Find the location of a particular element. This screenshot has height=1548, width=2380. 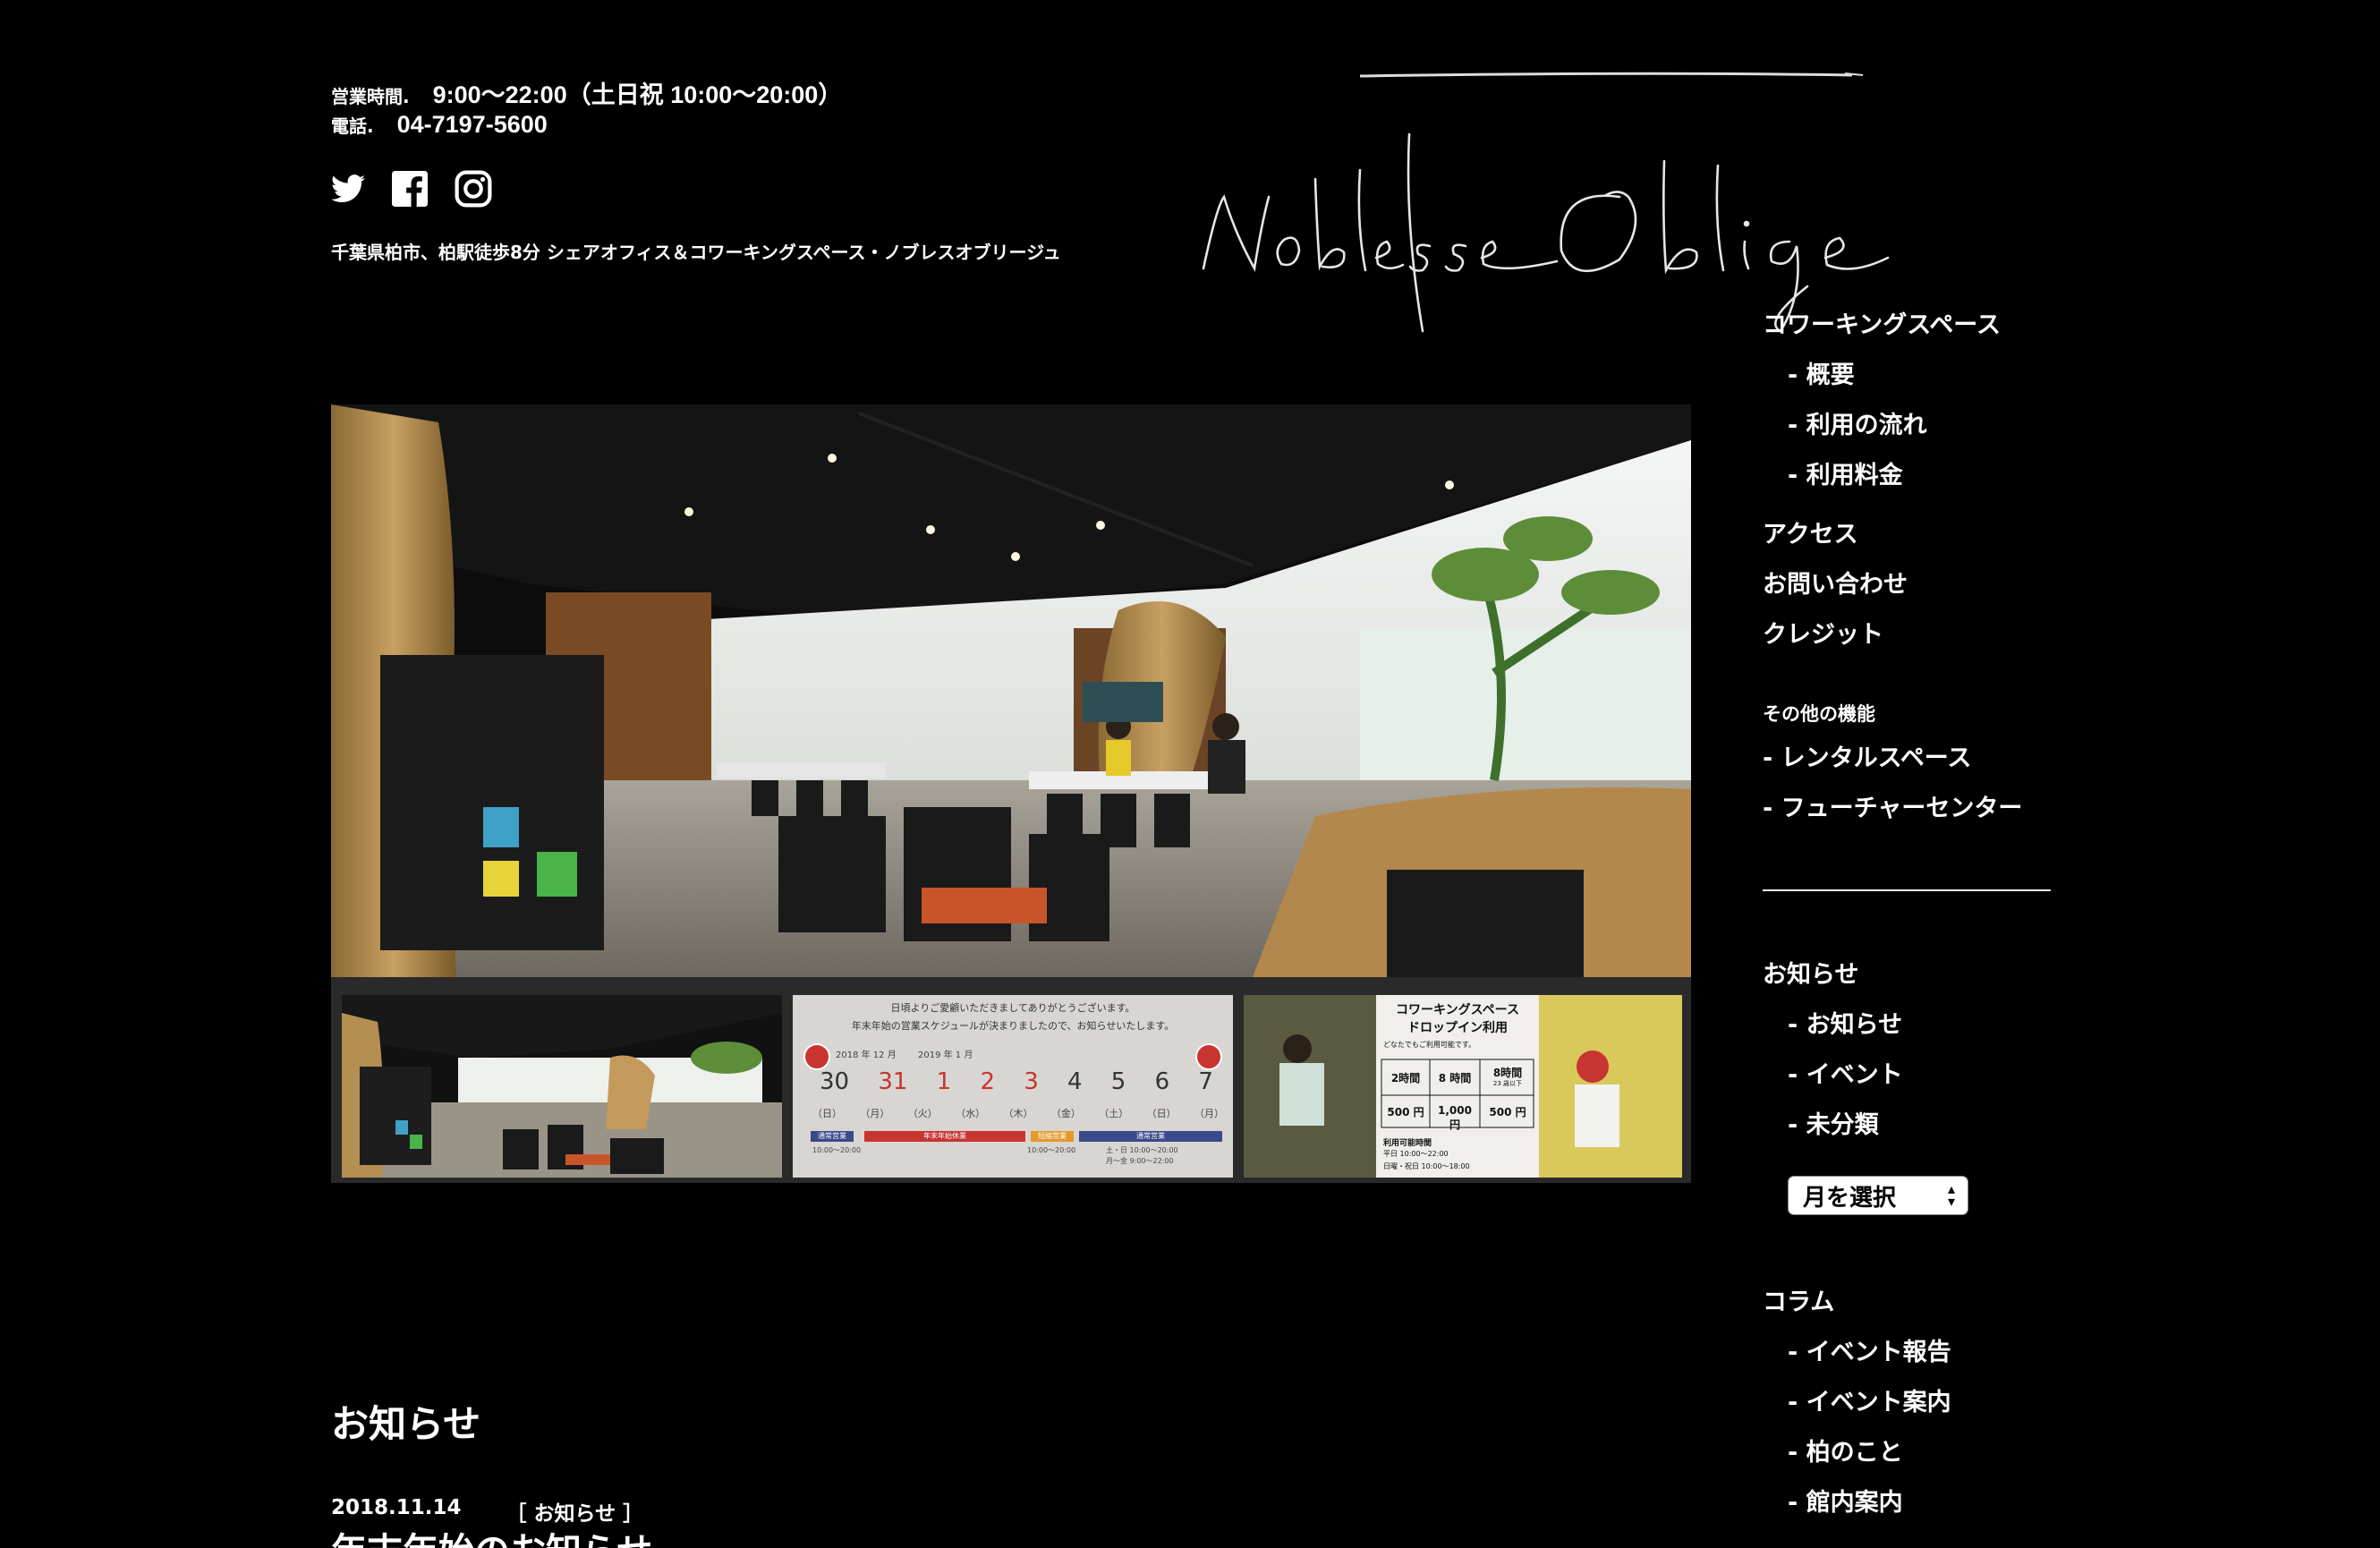

thumbnail-coworking-photo is located at coordinates (562, 1086).